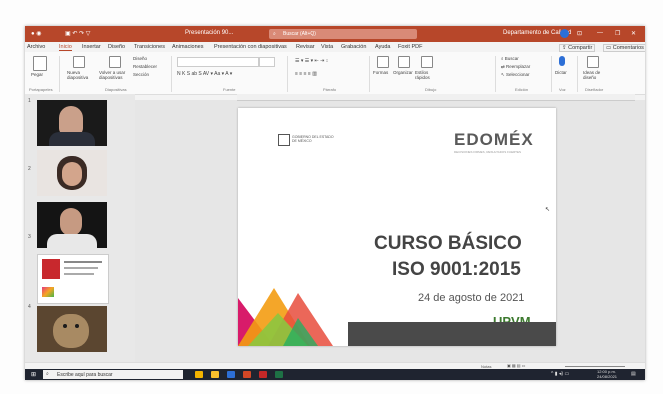  I want to click on font-format-buttons: N K S ab S AV ▾ Aa ▾ A ▾, so click(204, 74).